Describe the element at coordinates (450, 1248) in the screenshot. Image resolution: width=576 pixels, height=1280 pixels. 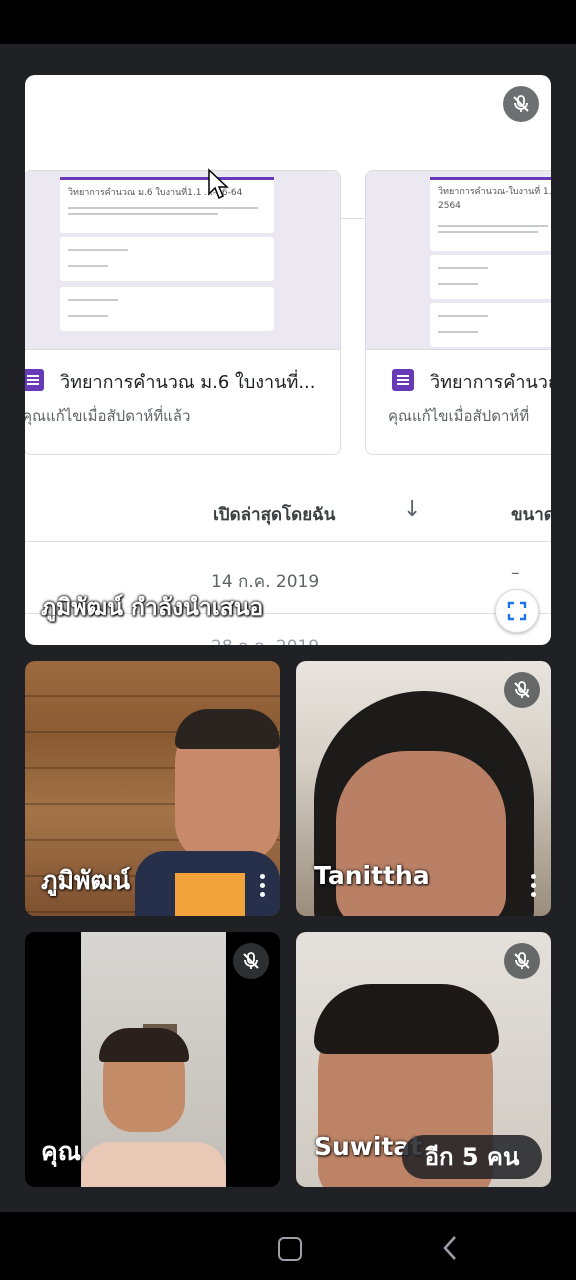
I see `back-icon` at that location.